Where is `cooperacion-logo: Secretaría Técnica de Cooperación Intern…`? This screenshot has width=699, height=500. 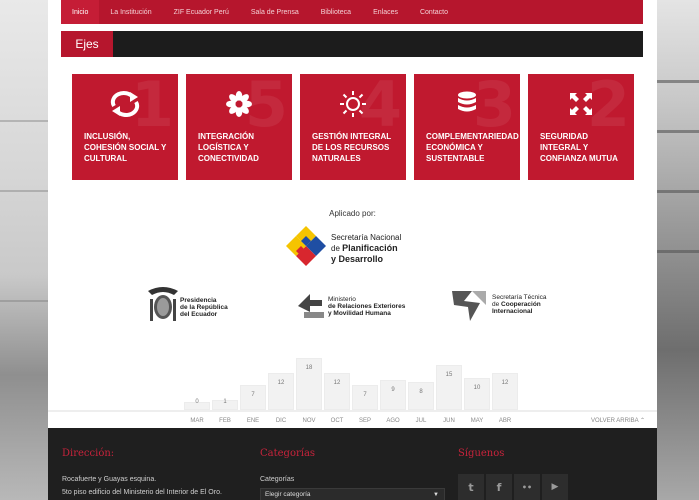
cooperacion-logo: Secretaría Técnica de Cooperación Intern… is located at coordinates (506, 305).